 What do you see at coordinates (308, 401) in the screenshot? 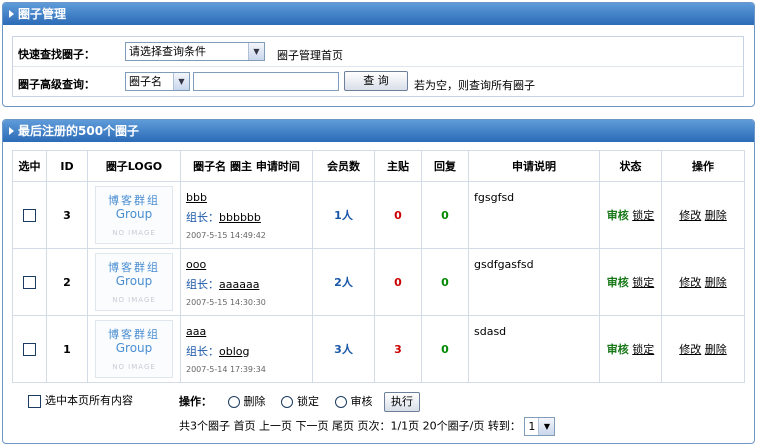
I see `radio-lock-label: 锁定` at bounding box center [308, 401].